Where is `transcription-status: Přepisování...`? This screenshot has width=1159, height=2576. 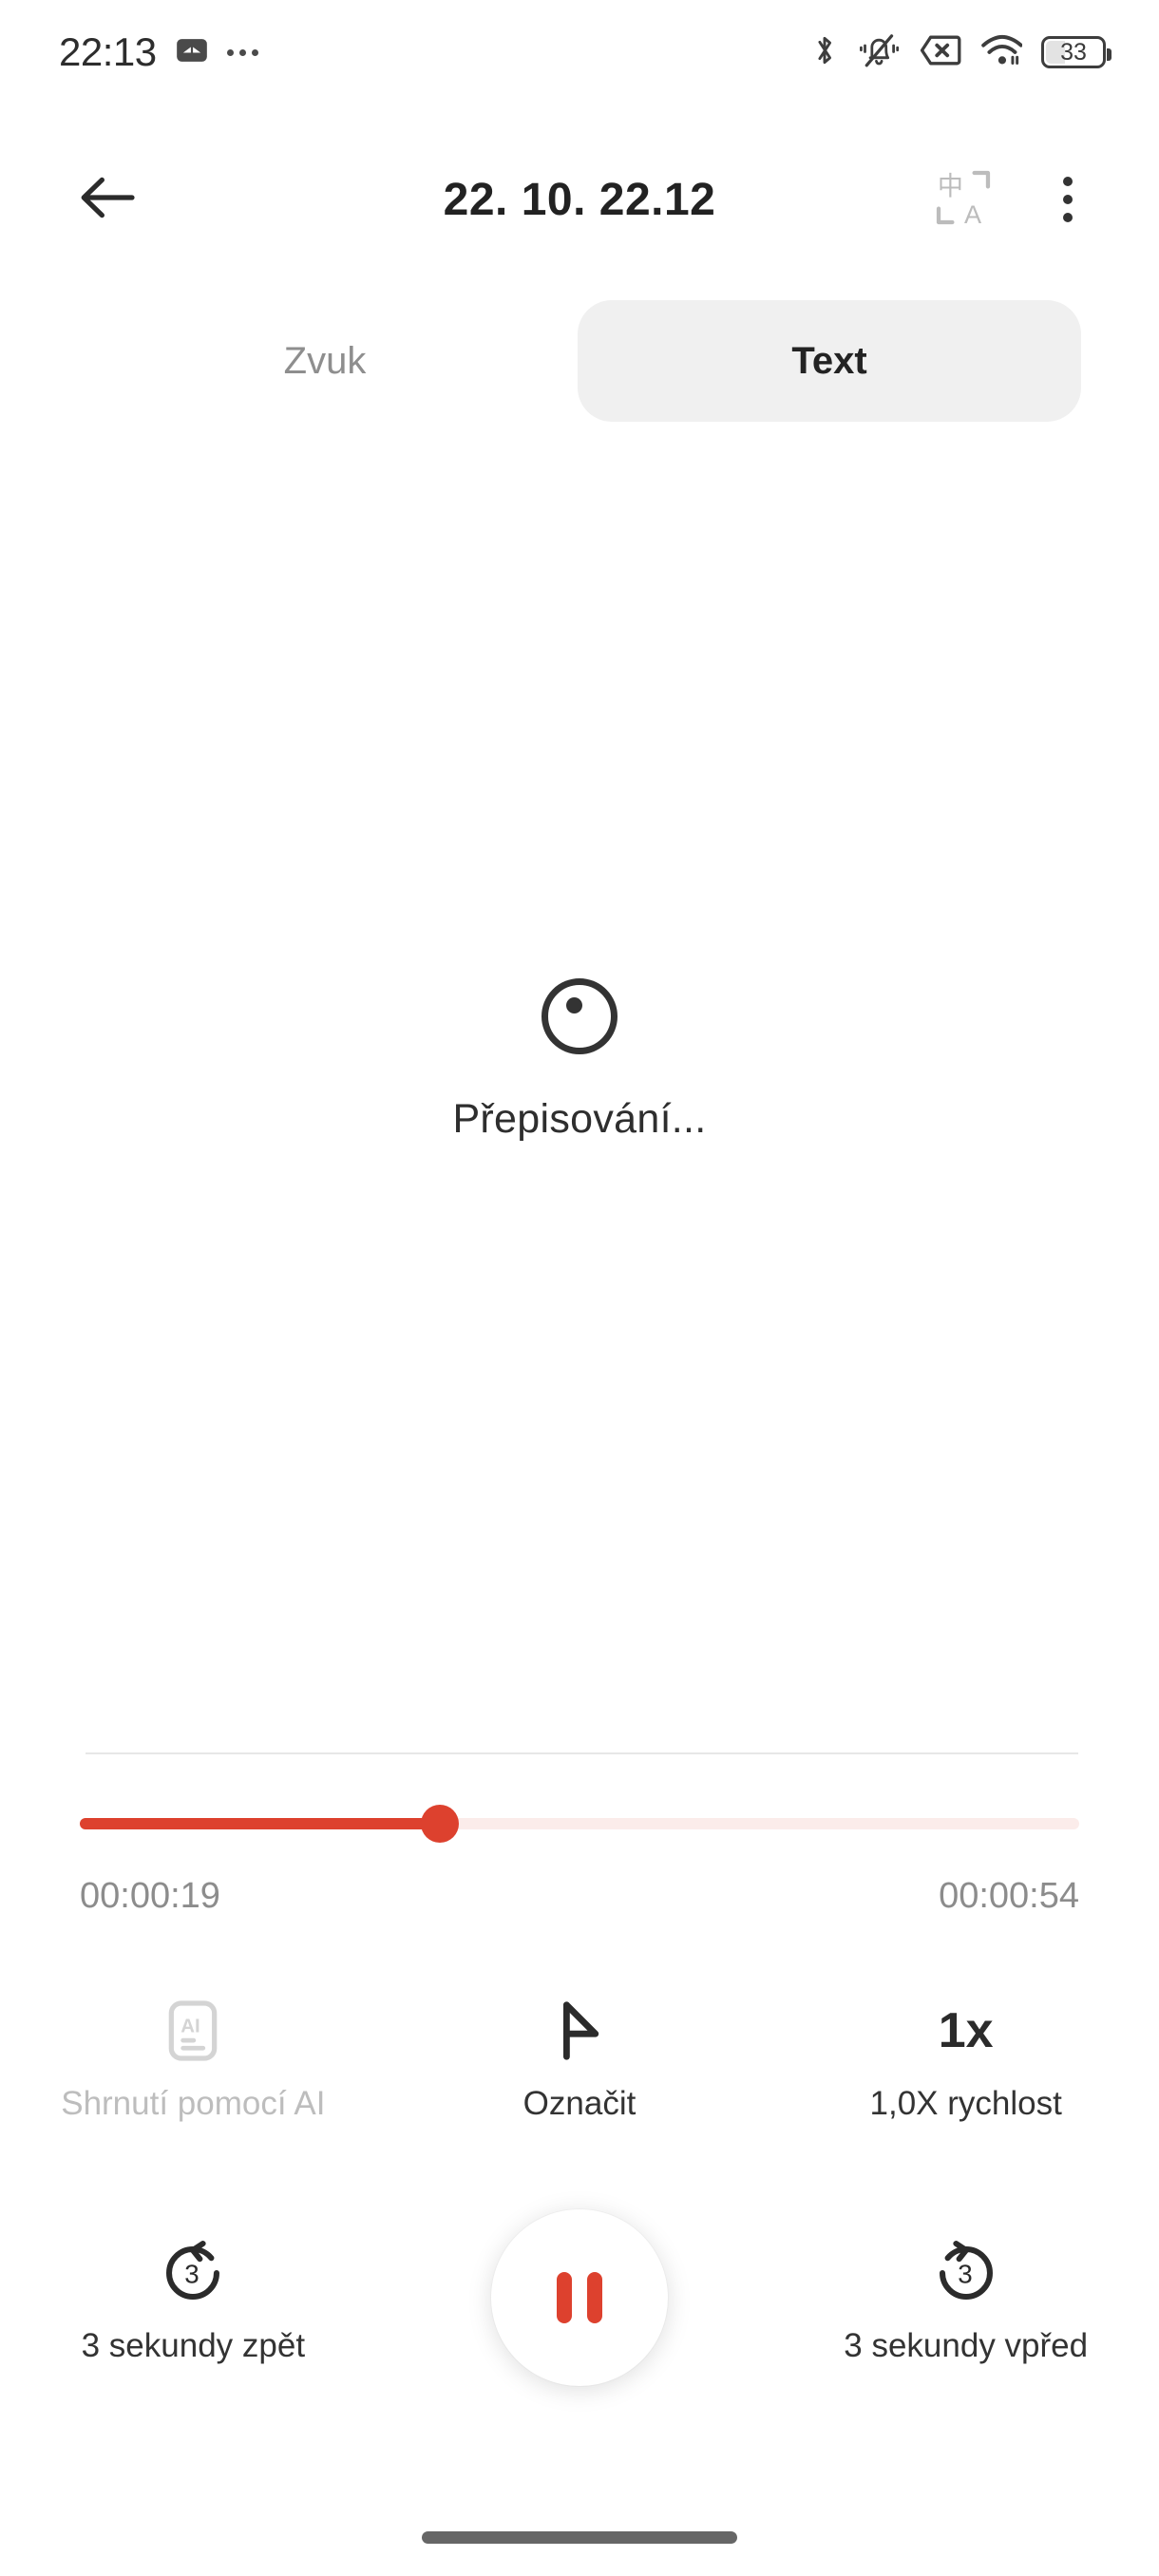
transcription-status: Přepisování... is located at coordinates (579, 1060).